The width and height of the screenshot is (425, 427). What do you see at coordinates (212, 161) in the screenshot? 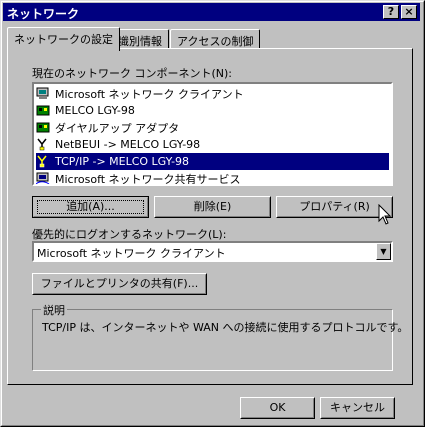
I see `list-item-selected: TCP/IP -> MELCO LGY-98` at bounding box center [212, 161].